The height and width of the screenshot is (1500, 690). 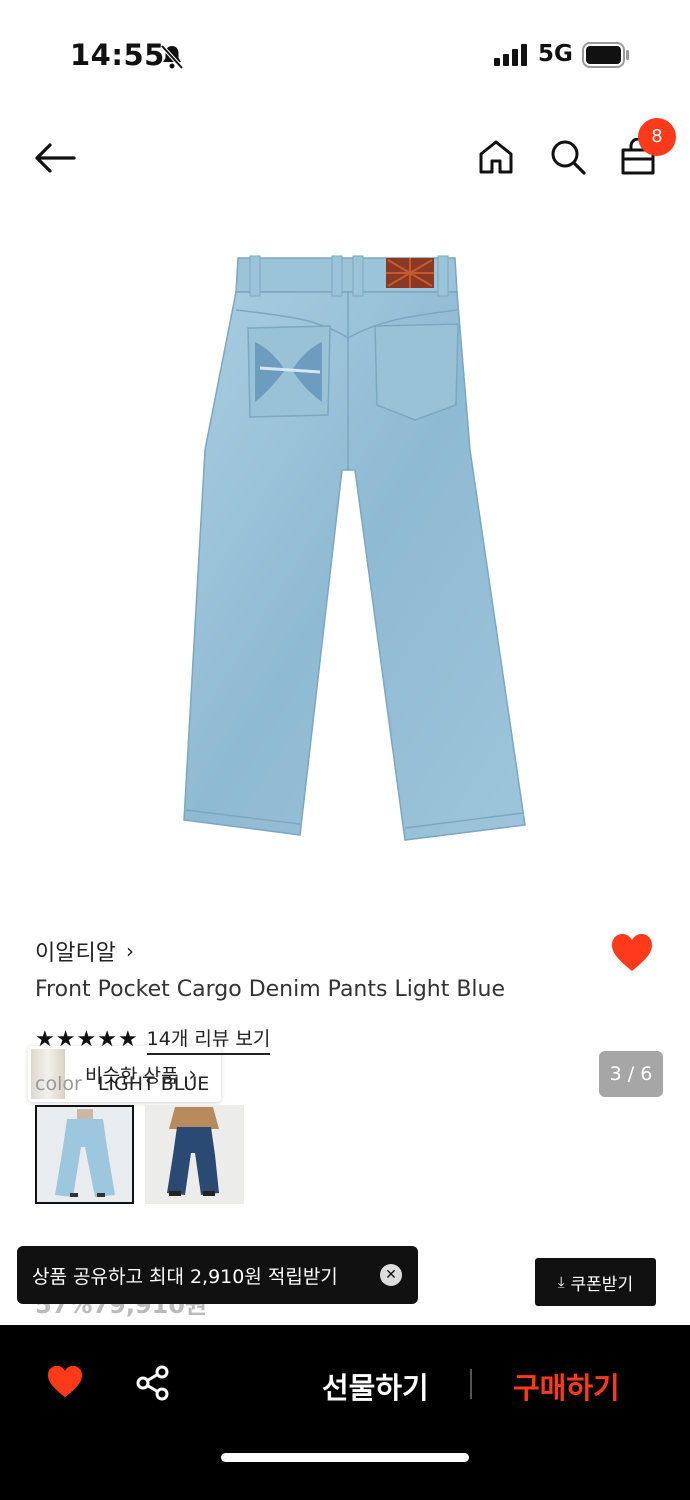 I want to click on color-swatch-light-blue, so click(x=84, y=1154).